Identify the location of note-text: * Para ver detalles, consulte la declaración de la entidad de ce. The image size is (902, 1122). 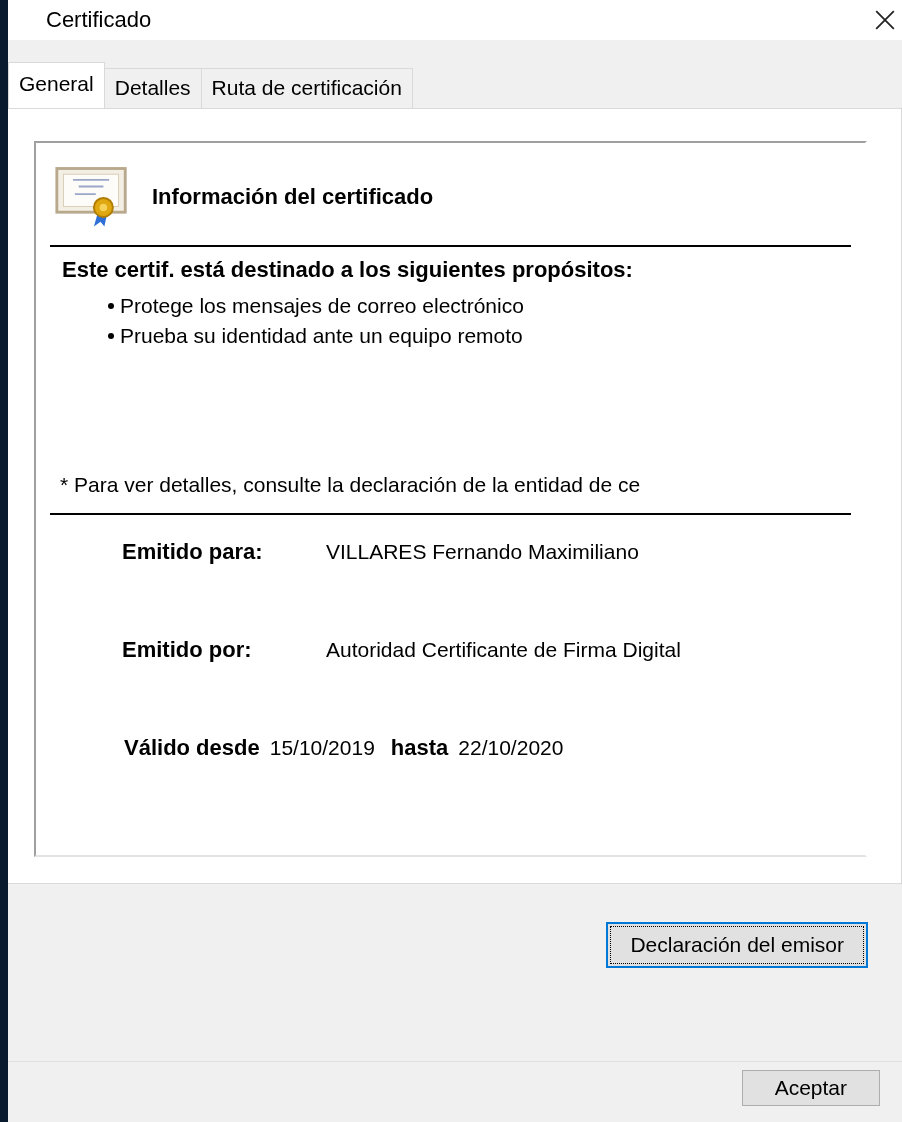
(350, 485).